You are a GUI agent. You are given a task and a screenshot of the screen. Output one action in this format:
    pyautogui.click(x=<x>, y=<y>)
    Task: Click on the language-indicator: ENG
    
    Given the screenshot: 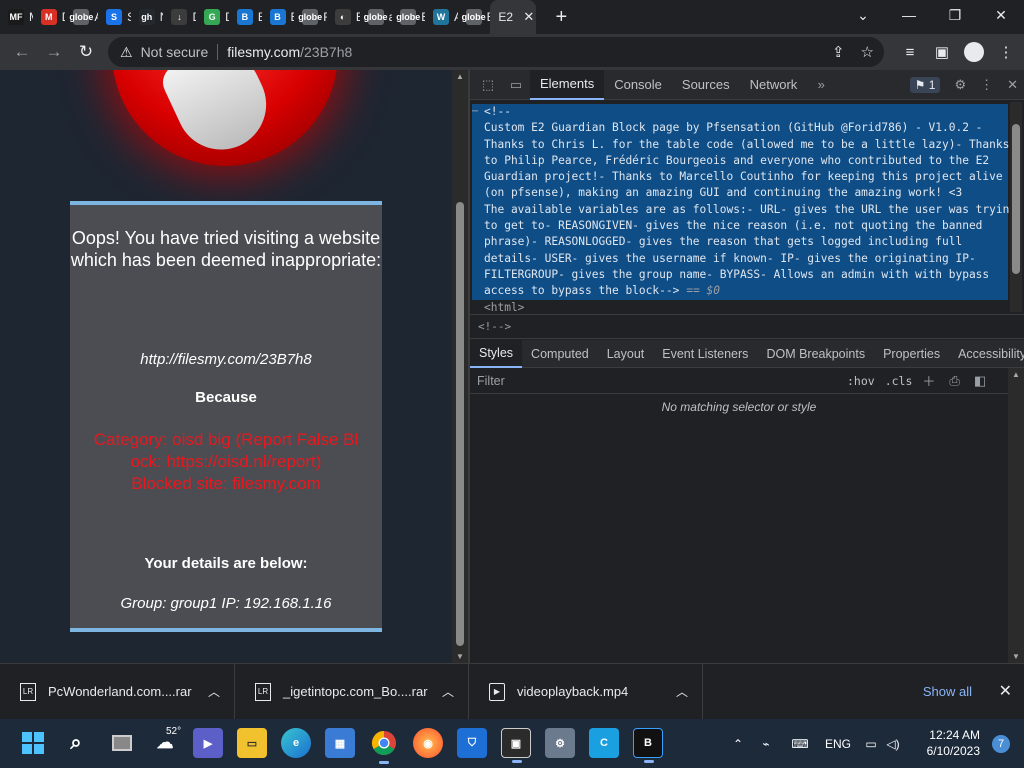 What is the action you would take?
    pyautogui.click(x=838, y=744)
    